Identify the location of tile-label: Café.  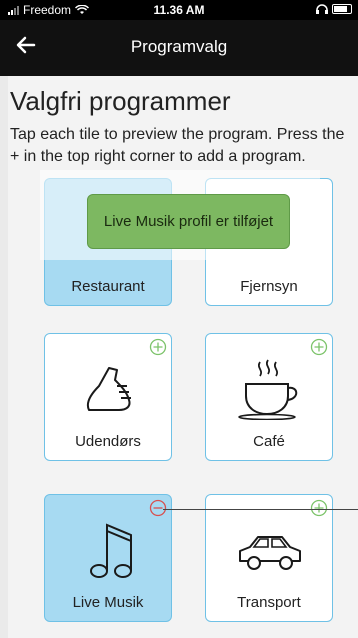
(269, 441).